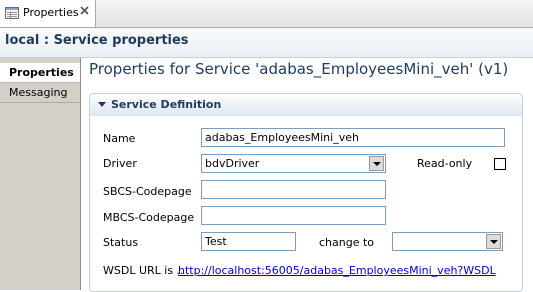 This screenshot has width=533, height=292. Describe the element at coordinates (102, 104) in the screenshot. I see `collapse-triangle-icon` at that location.